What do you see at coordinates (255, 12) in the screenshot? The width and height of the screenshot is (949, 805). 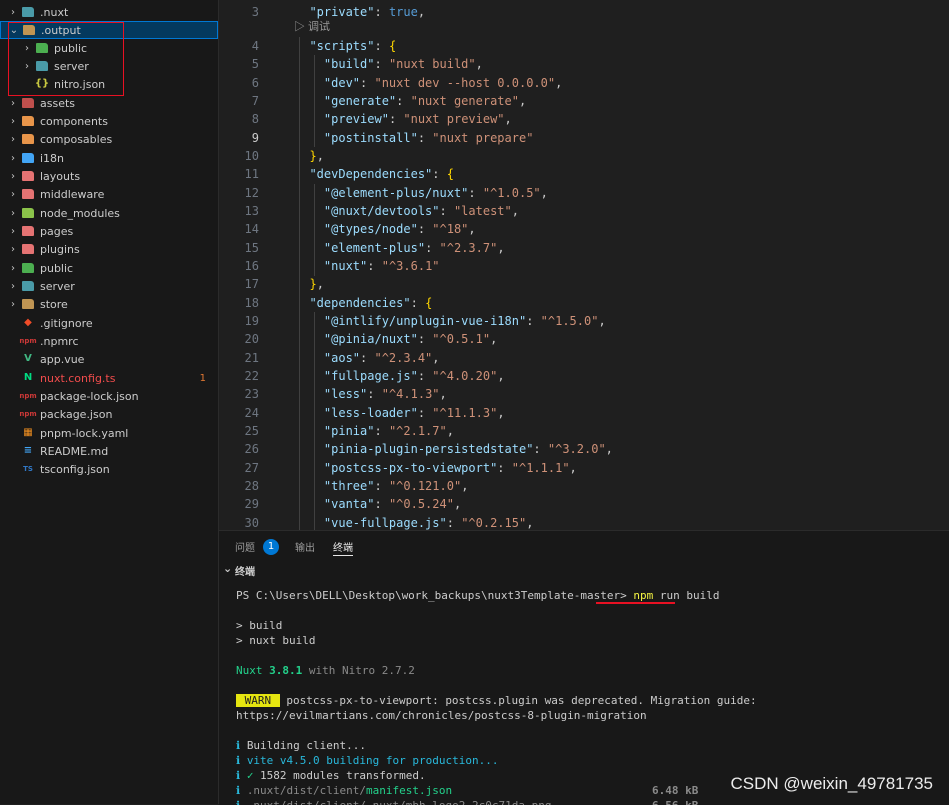 I see `line-number: 3` at bounding box center [255, 12].